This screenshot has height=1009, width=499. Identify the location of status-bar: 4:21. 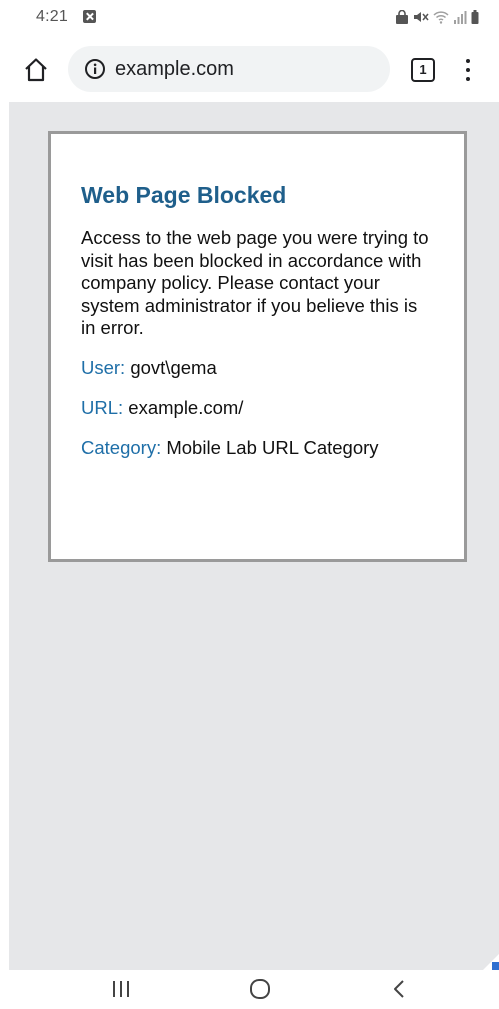
(249, 19).